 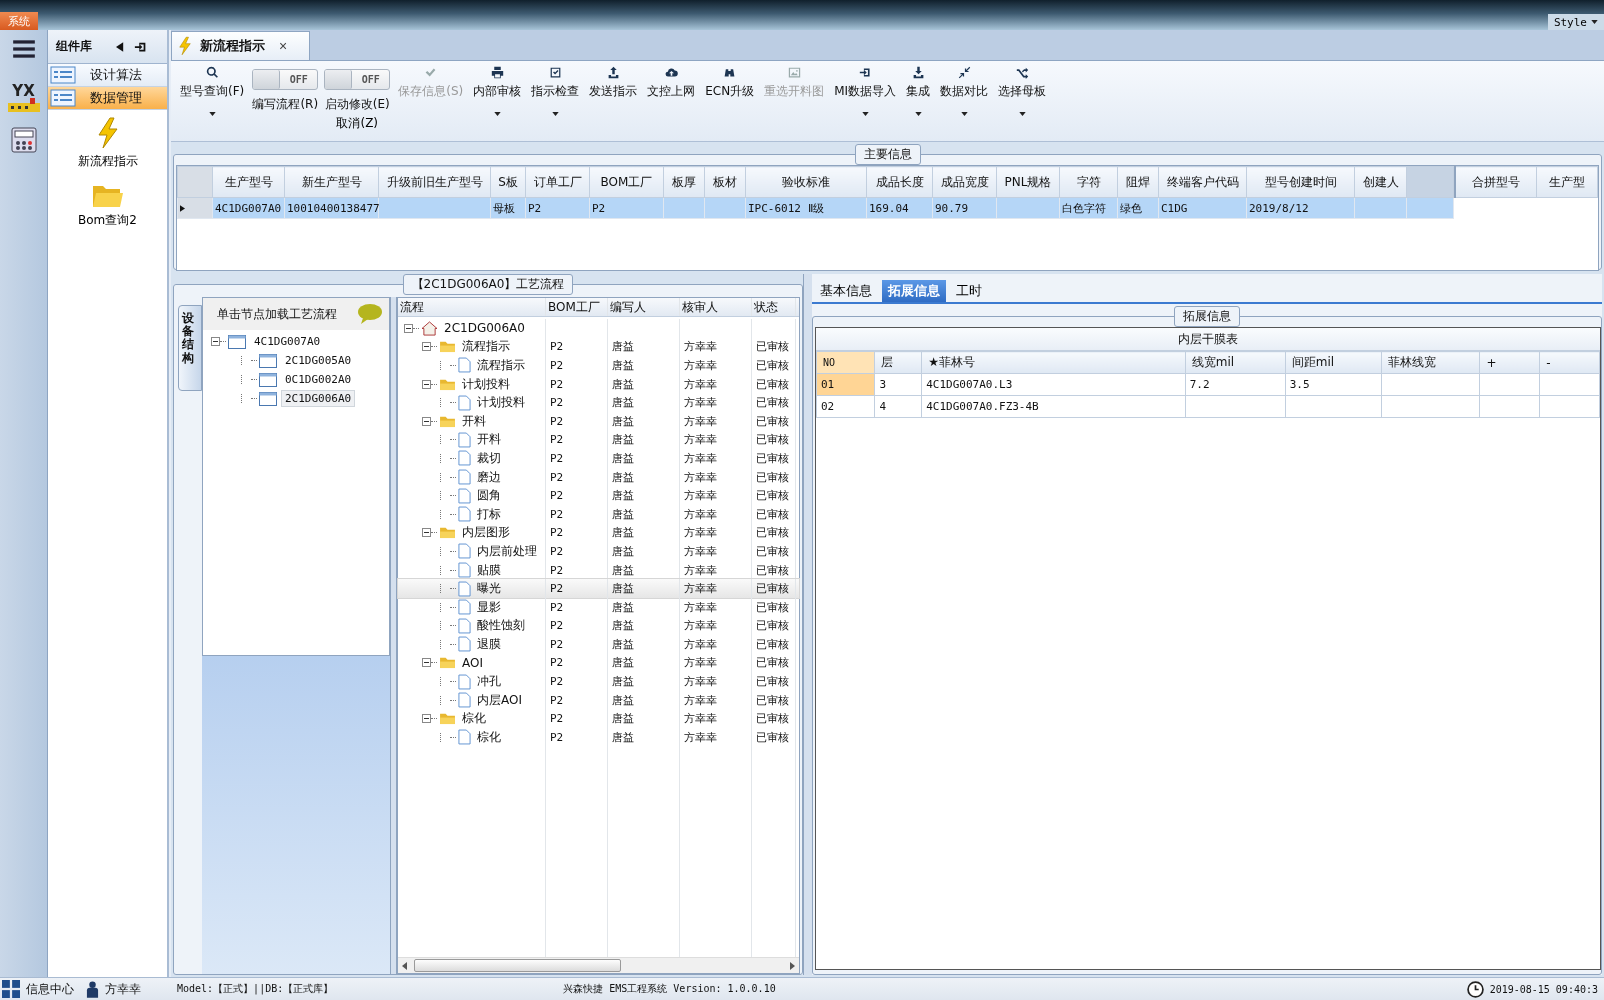 What do you see at coordinates (1575, 22) in the screenshot?
I see `style-menu: Style` at bounding box center [1575, 22].